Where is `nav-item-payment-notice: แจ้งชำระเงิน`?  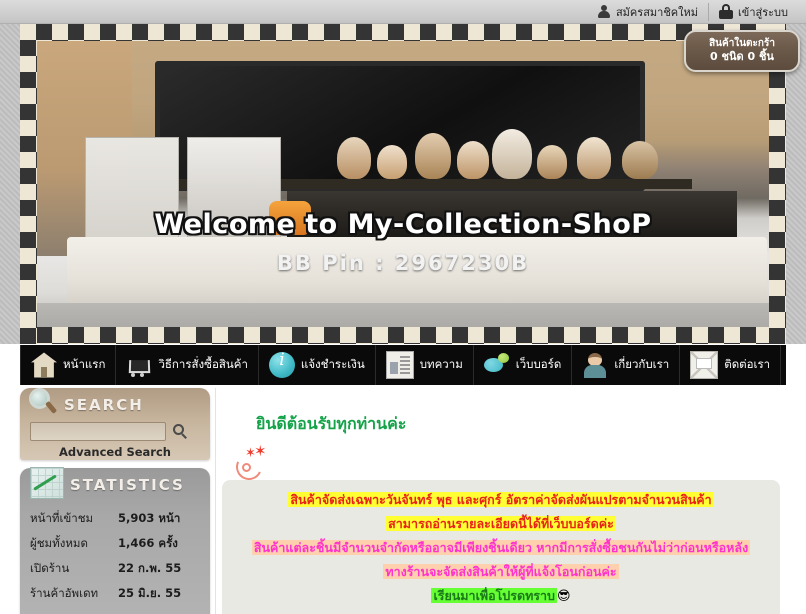
nav-item-payment-notice: แจ้งชำระเงิน is located at coordinates (317, 365).